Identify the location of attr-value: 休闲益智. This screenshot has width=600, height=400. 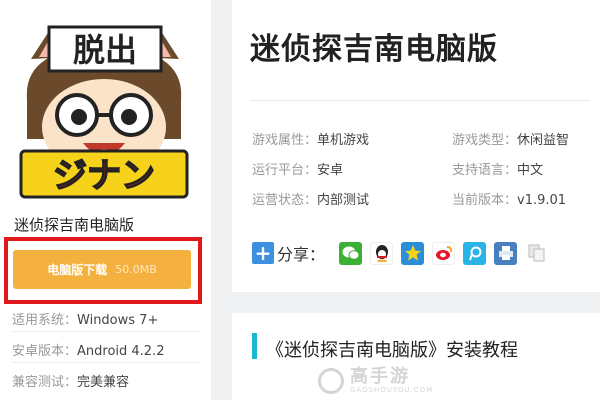
(543, 140).